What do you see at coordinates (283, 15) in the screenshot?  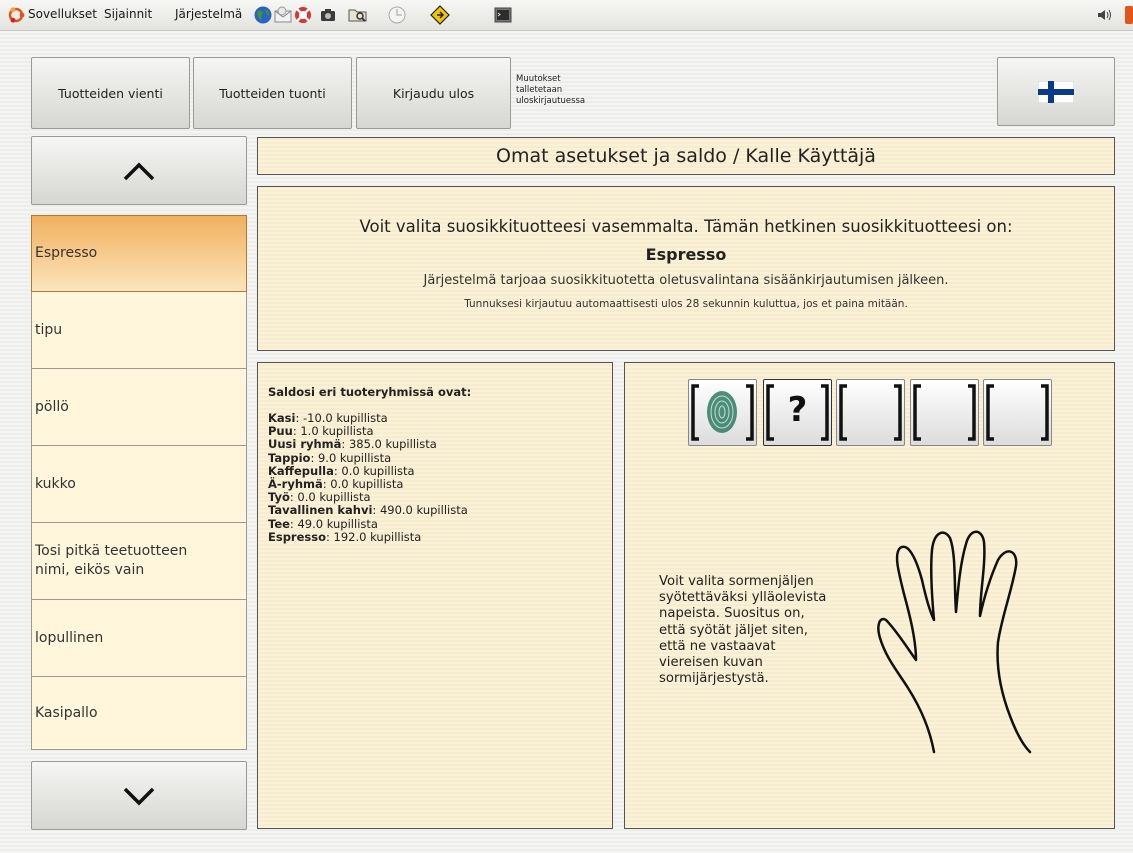 I see `mail-icon` at bounding box center [283, 15].